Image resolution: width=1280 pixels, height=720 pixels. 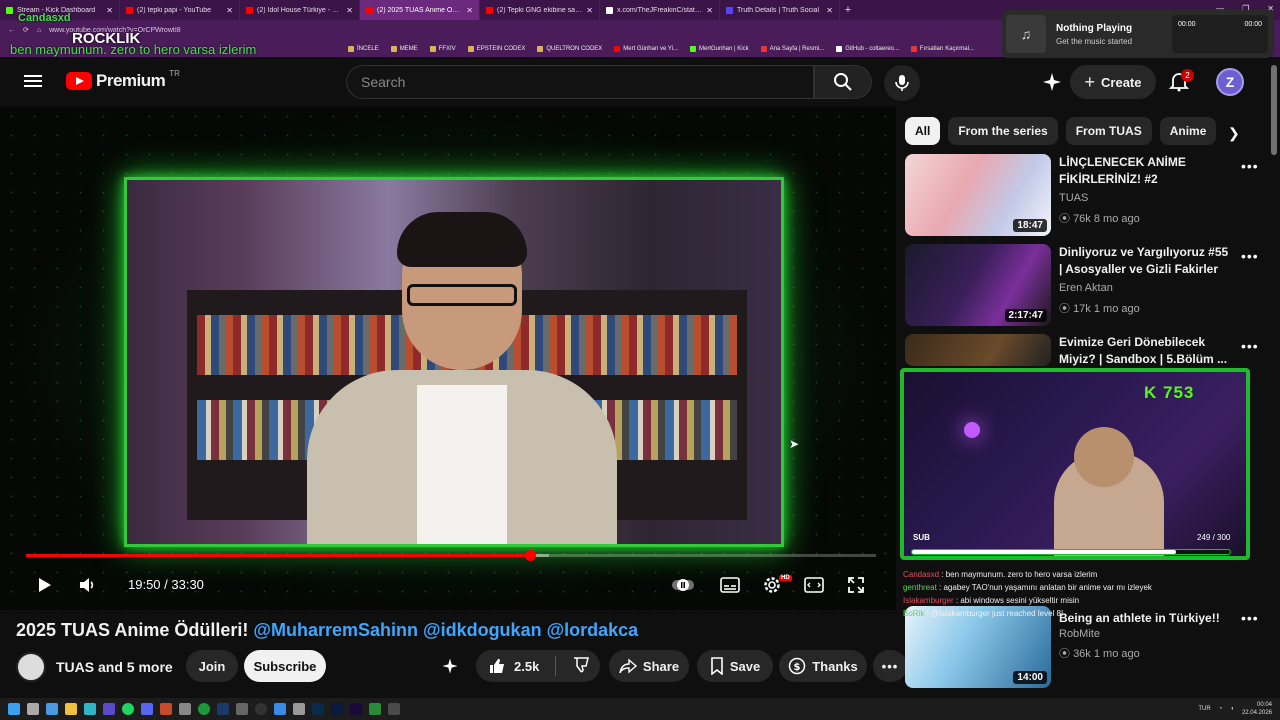 I want to click on mention-link: @idkdogukan, so click(x=482, y=630).